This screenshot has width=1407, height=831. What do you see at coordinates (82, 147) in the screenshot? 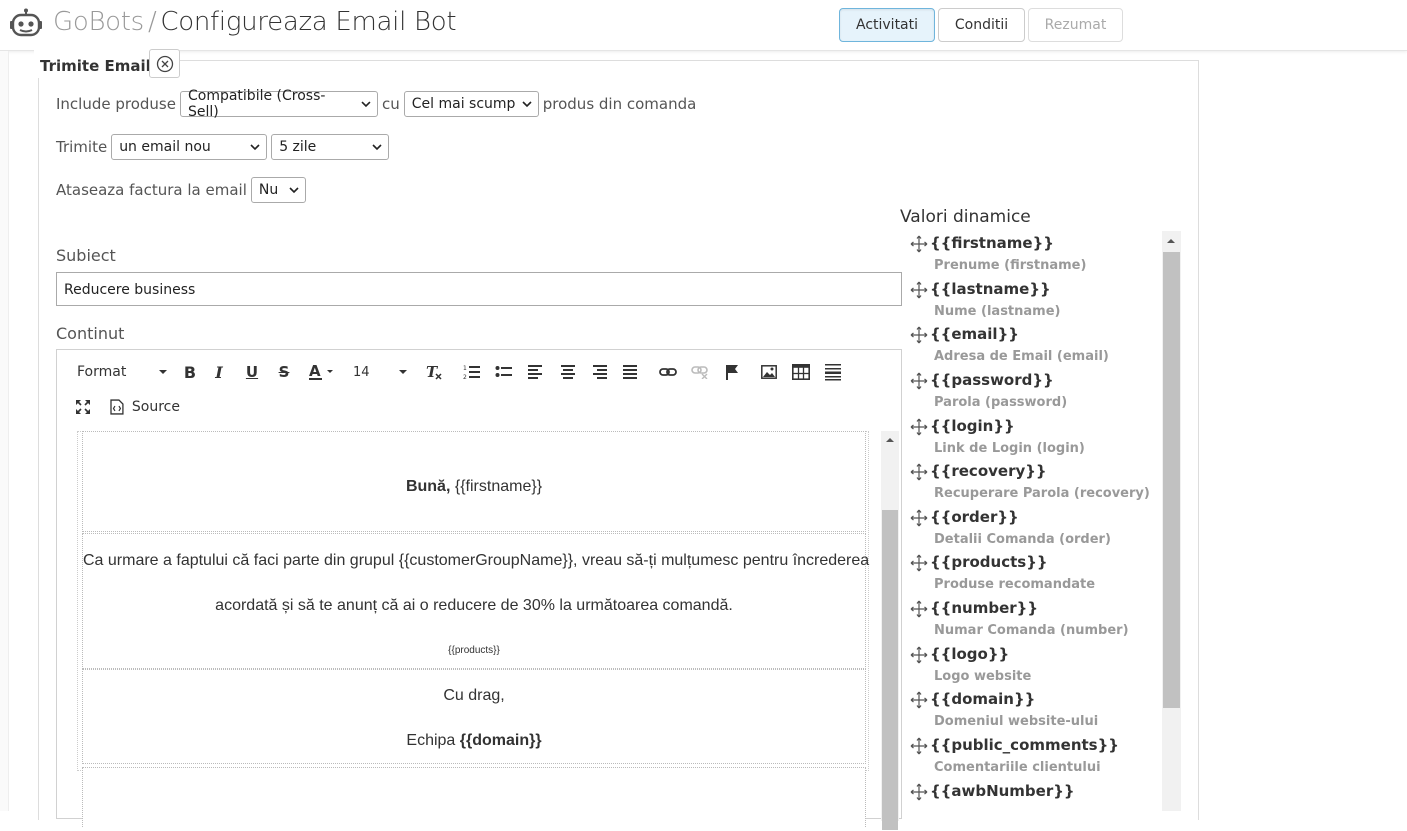
I see `send-label: Trimite` at bounding box center [82, 147].